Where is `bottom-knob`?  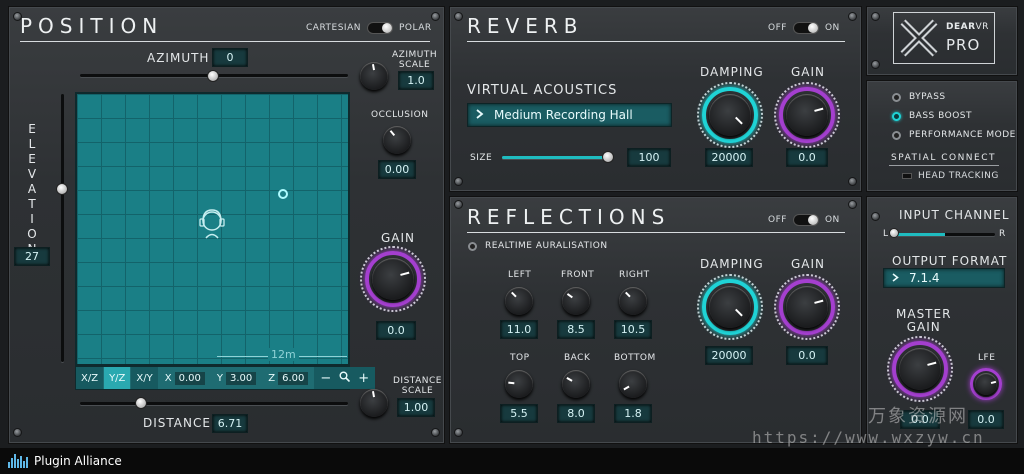 bottom-knob is located at coordinates (633, 384).